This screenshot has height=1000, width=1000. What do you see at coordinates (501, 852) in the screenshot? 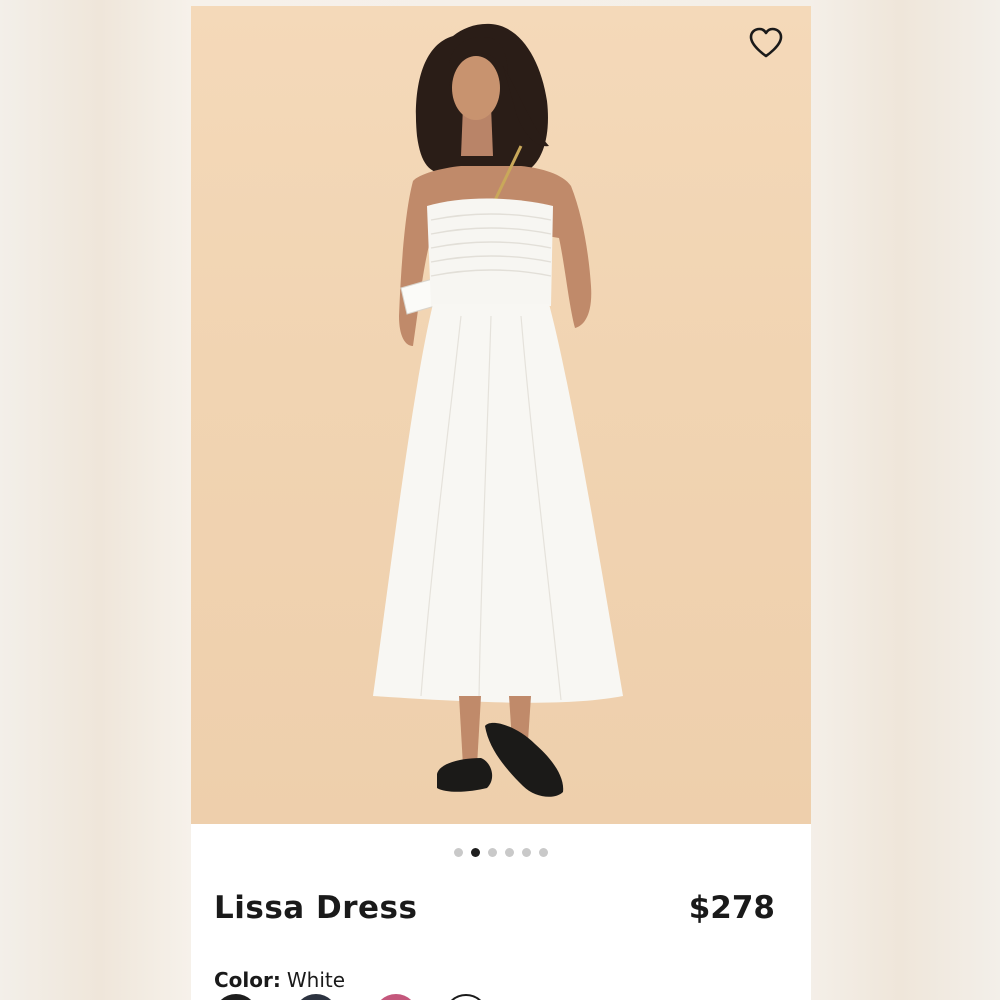
I see `image-carousel-dots` at bounding box center [501, 852].